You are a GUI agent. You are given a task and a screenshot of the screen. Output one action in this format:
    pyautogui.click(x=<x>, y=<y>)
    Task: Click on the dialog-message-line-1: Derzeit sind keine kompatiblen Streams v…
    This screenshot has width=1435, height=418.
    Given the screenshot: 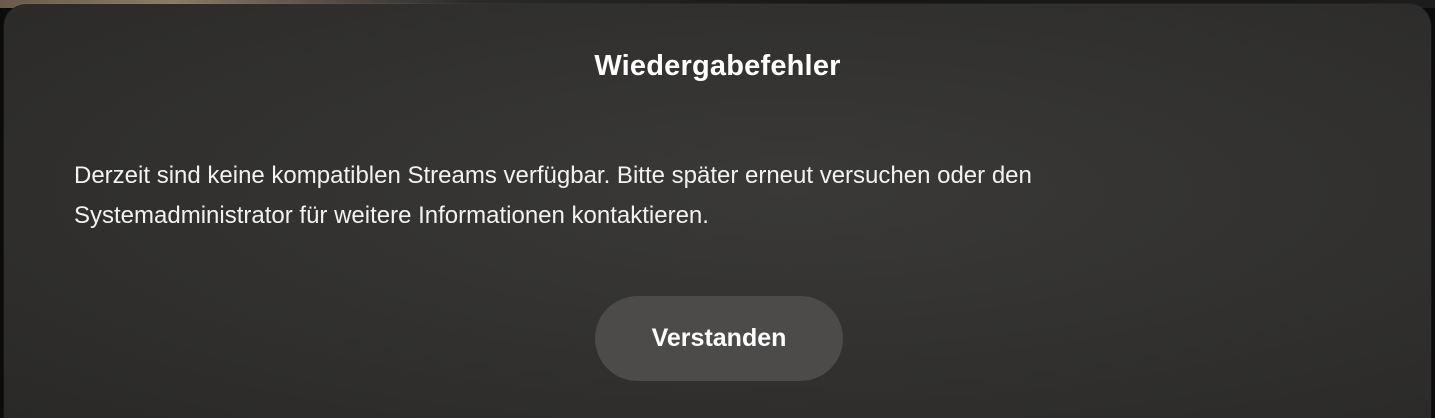 What is the action you would take?
    pyautogui.click(x=553, y=175)
    